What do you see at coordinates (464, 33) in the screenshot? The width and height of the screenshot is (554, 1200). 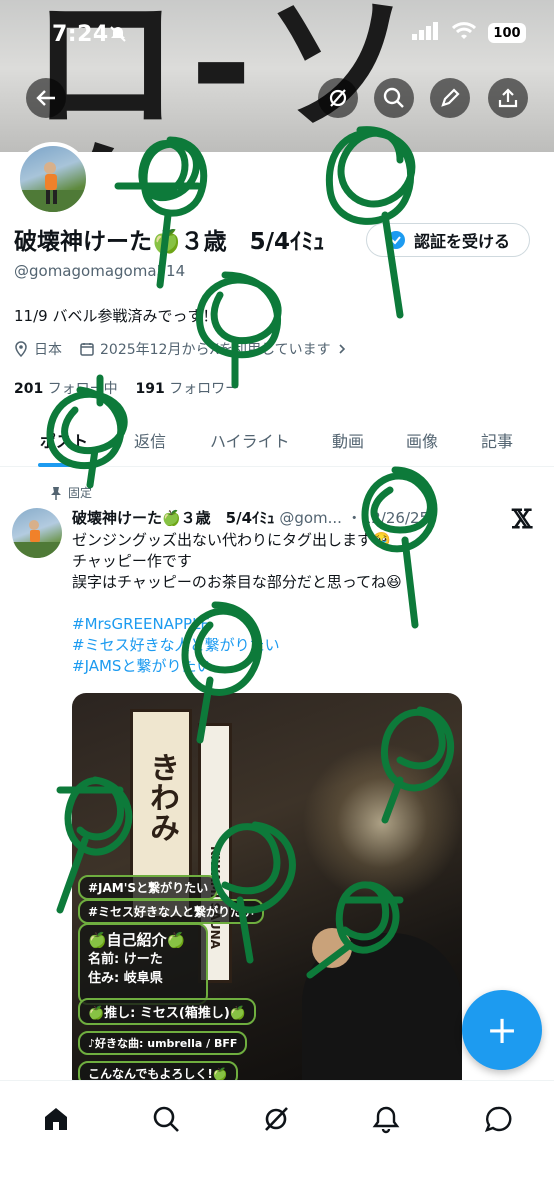 I see `wifi-icon` at bounding box center [464, 33].